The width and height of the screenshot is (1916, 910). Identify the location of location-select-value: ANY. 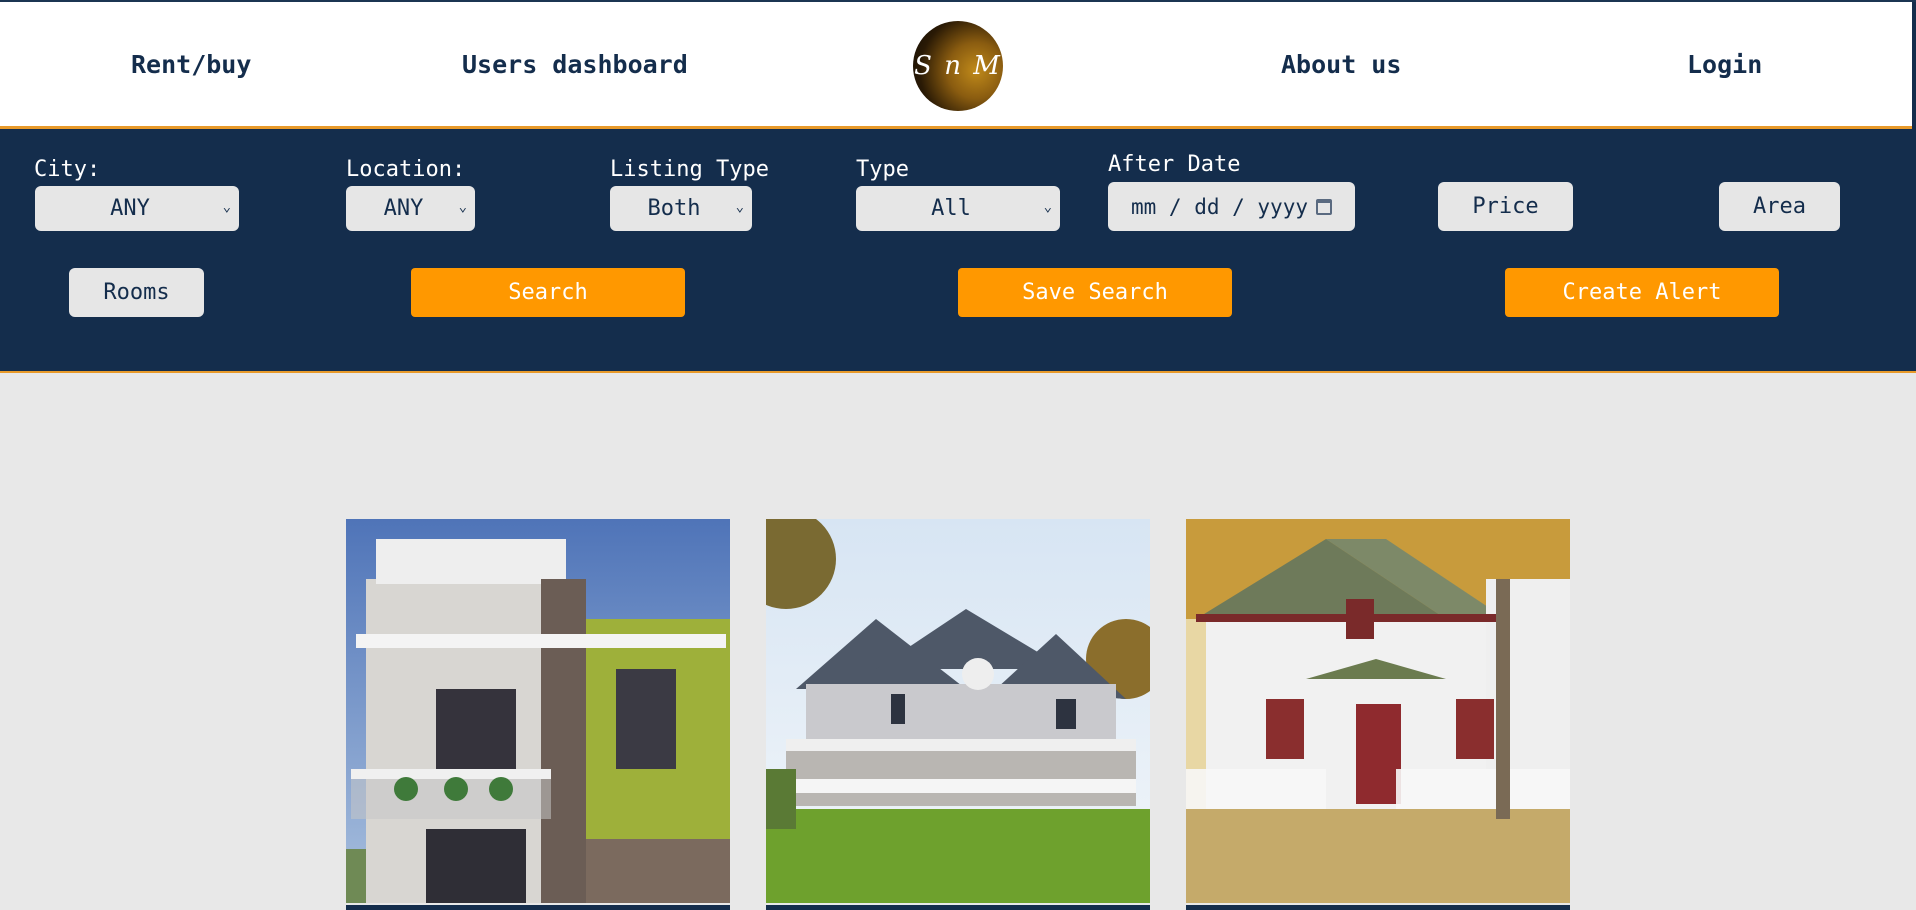
(403, 208).